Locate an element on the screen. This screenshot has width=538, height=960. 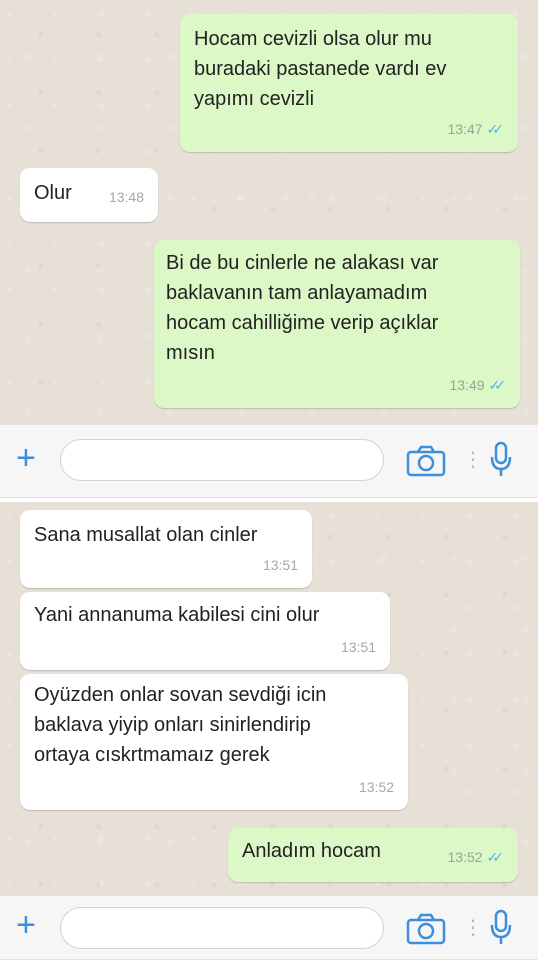
message-meta: 13:52 is located at coordinates (376, 787).